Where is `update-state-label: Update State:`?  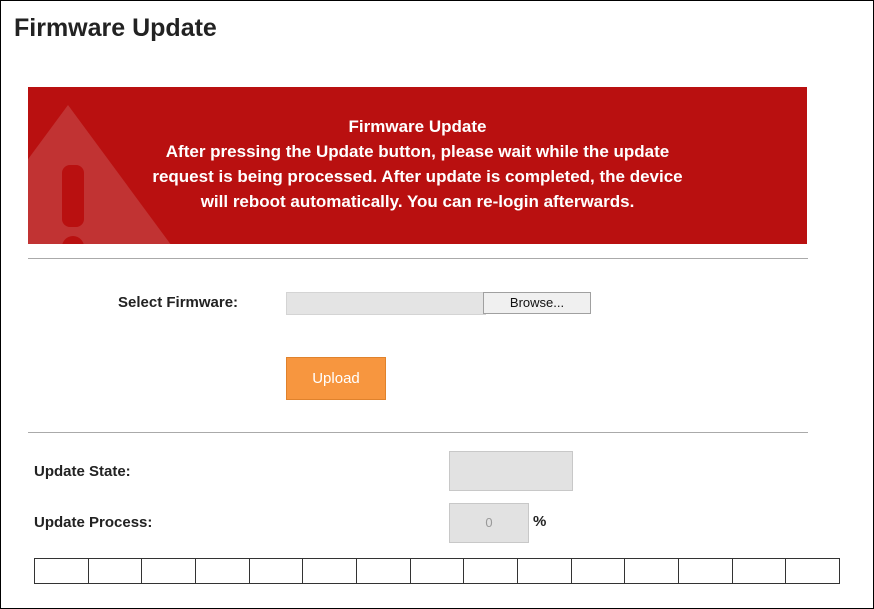 update-state-label: Update State: is located at coordinates (82, 471).